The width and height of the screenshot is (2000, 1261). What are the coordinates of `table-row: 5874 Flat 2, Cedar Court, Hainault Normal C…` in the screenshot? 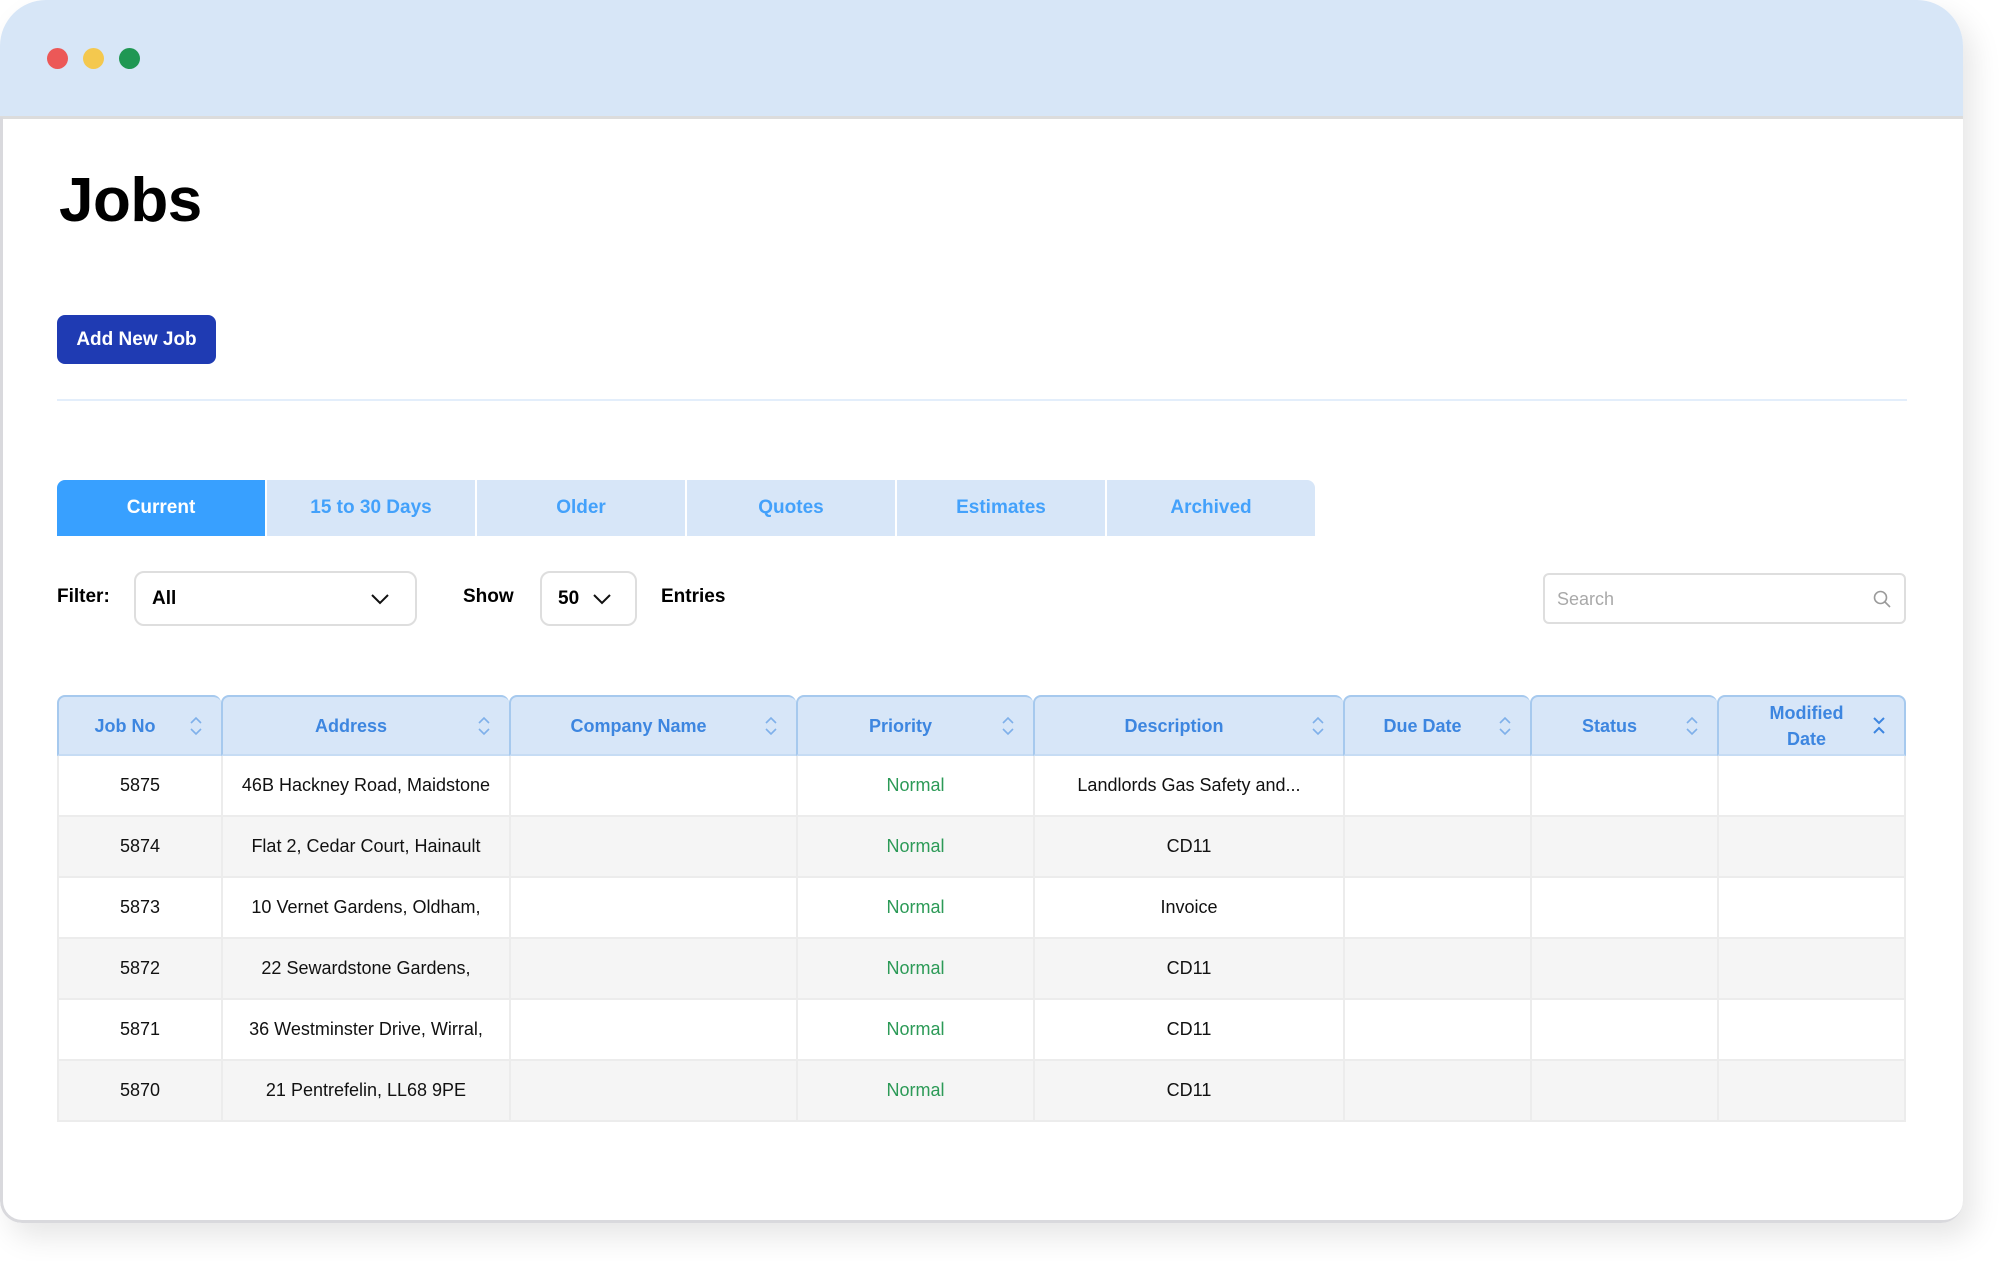 It's located at (981, 847).